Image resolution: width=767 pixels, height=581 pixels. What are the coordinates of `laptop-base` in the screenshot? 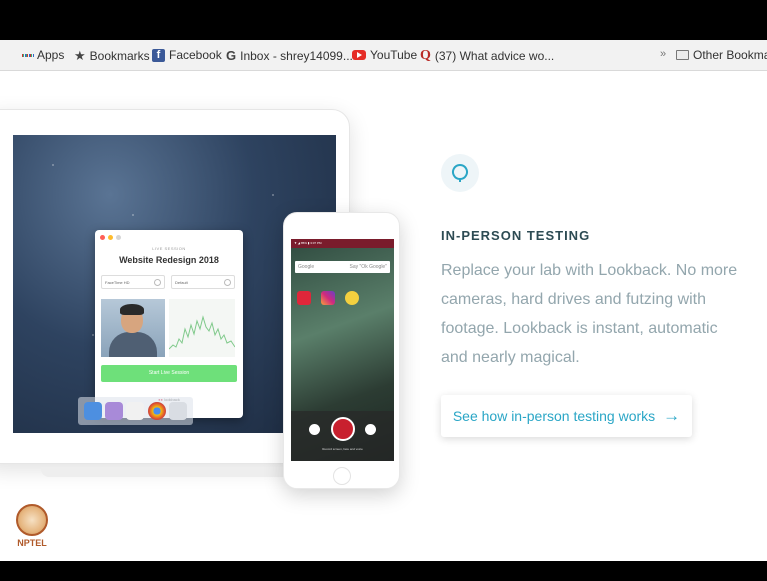 It's located at (166, 472).